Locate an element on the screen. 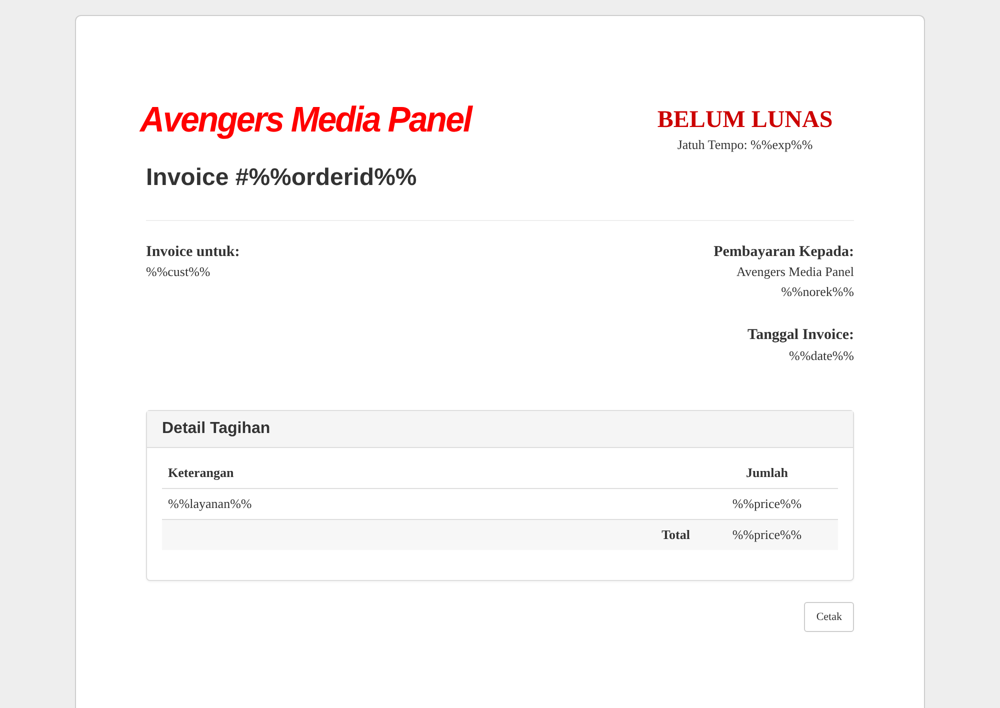  logo: Avengers Media Panel is located at coordinates (305, 120).